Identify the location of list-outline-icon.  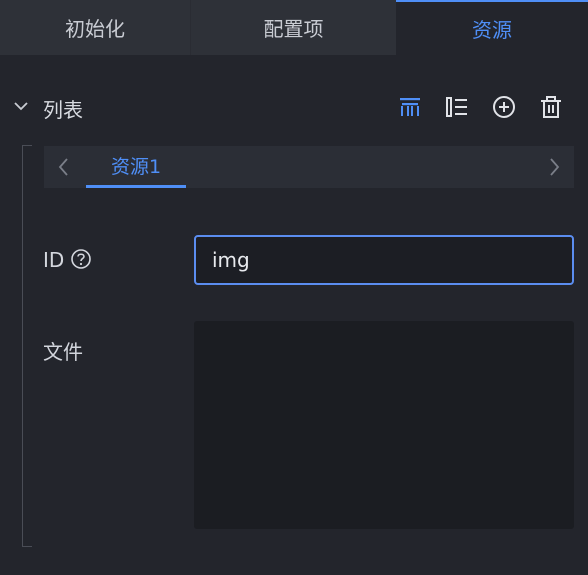
(457, 107).